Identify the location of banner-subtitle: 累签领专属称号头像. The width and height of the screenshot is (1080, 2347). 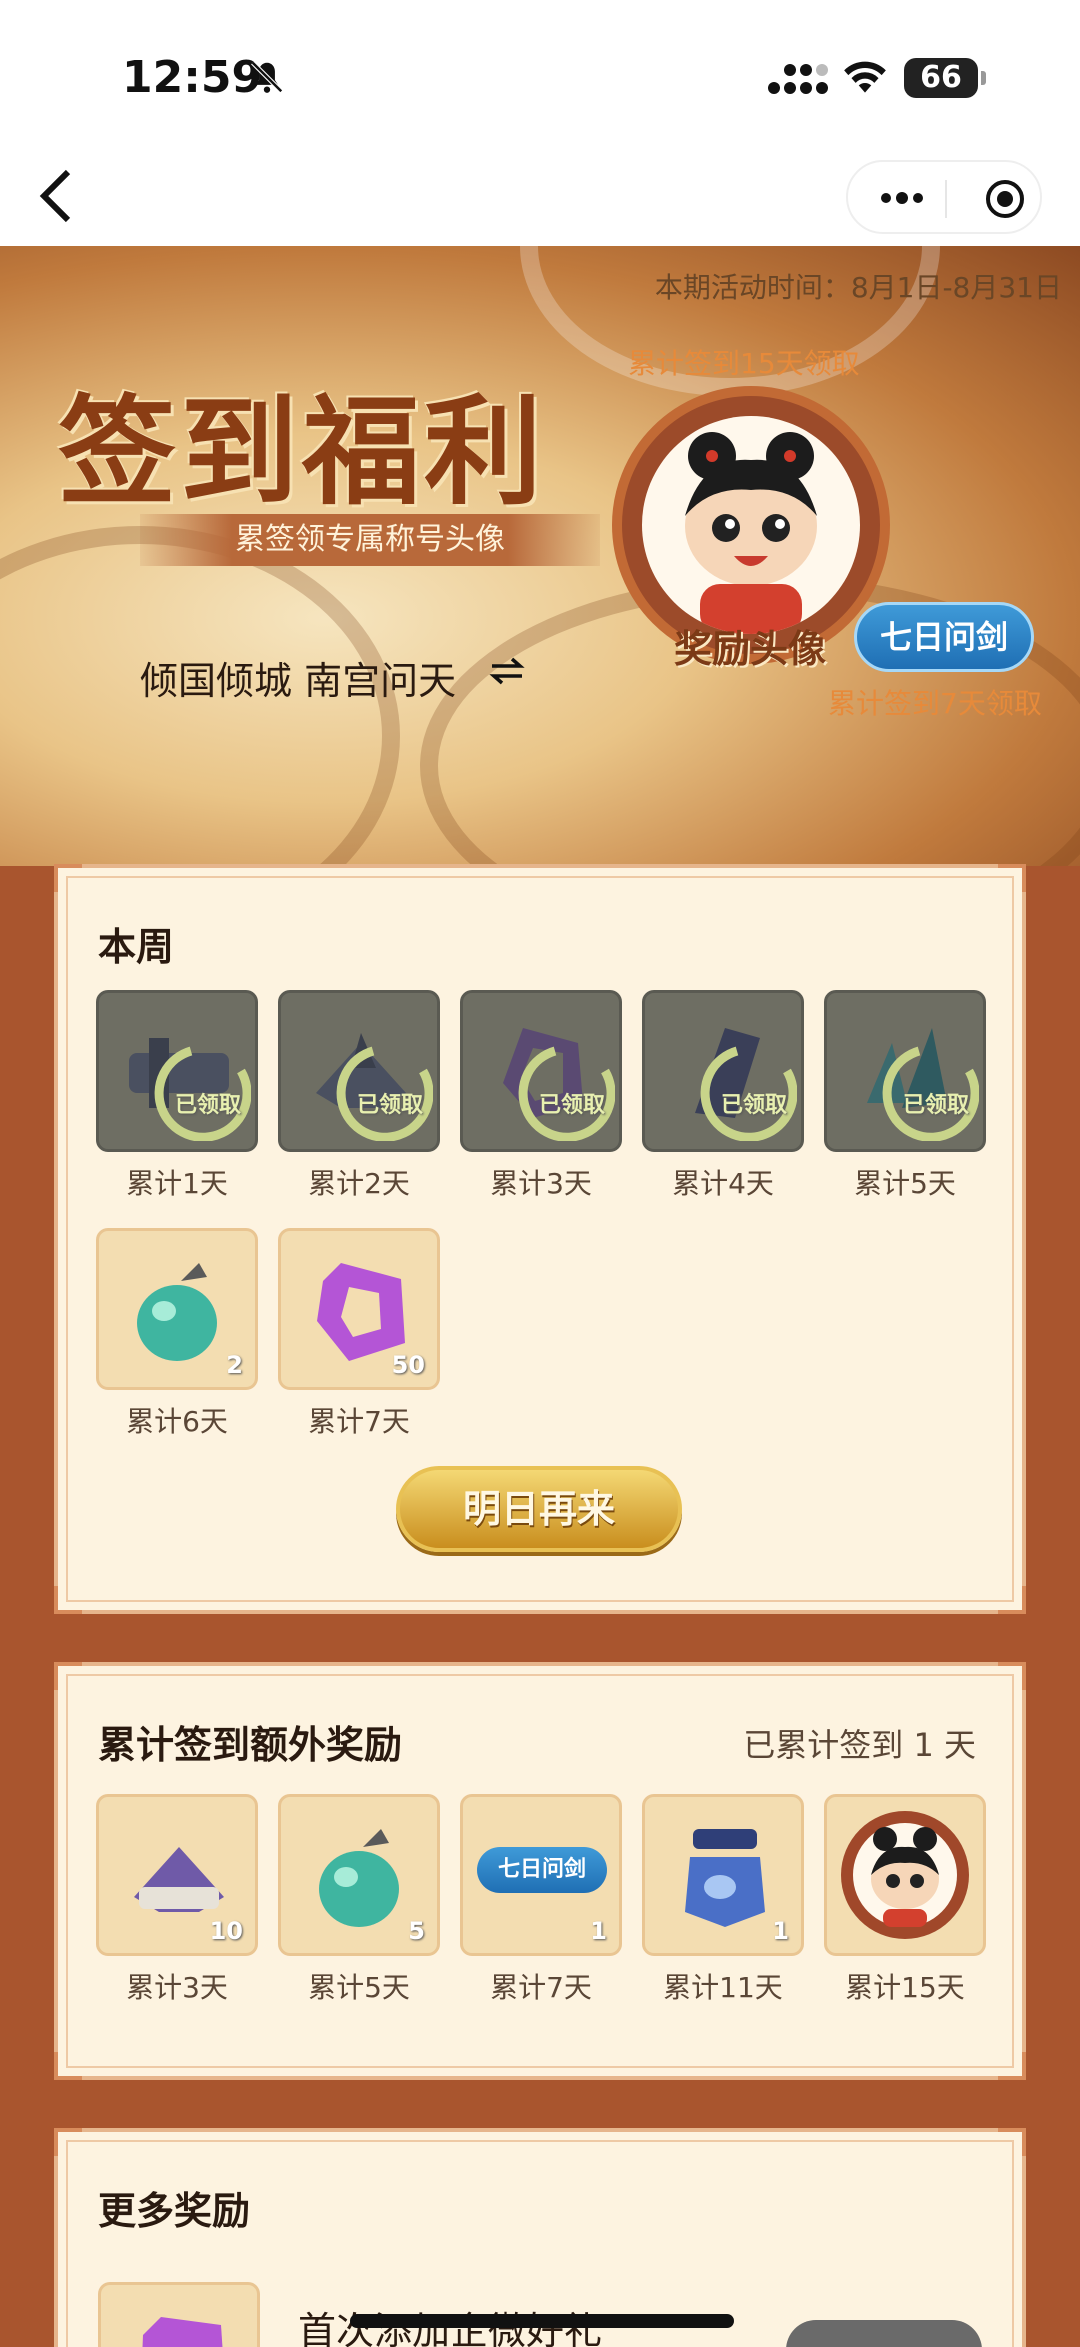
(370, 540).